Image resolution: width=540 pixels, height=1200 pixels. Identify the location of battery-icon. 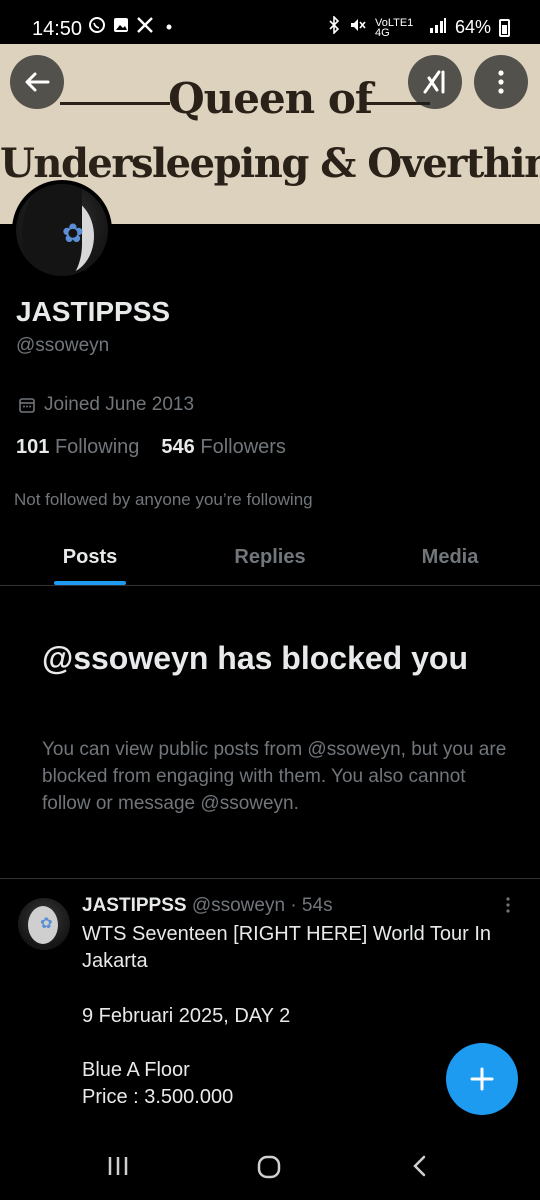
(504, 27).